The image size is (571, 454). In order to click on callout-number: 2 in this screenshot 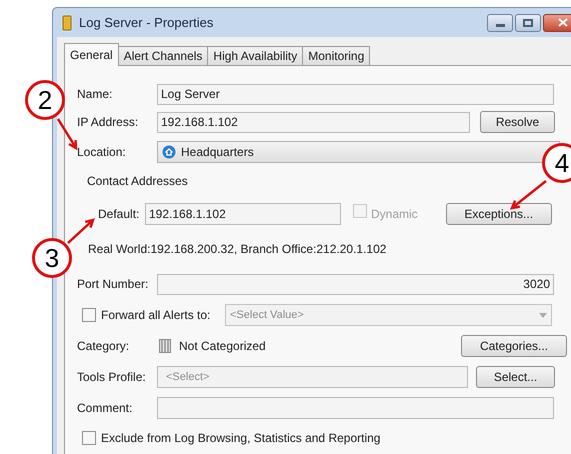, I will do `click(45, 100)`.